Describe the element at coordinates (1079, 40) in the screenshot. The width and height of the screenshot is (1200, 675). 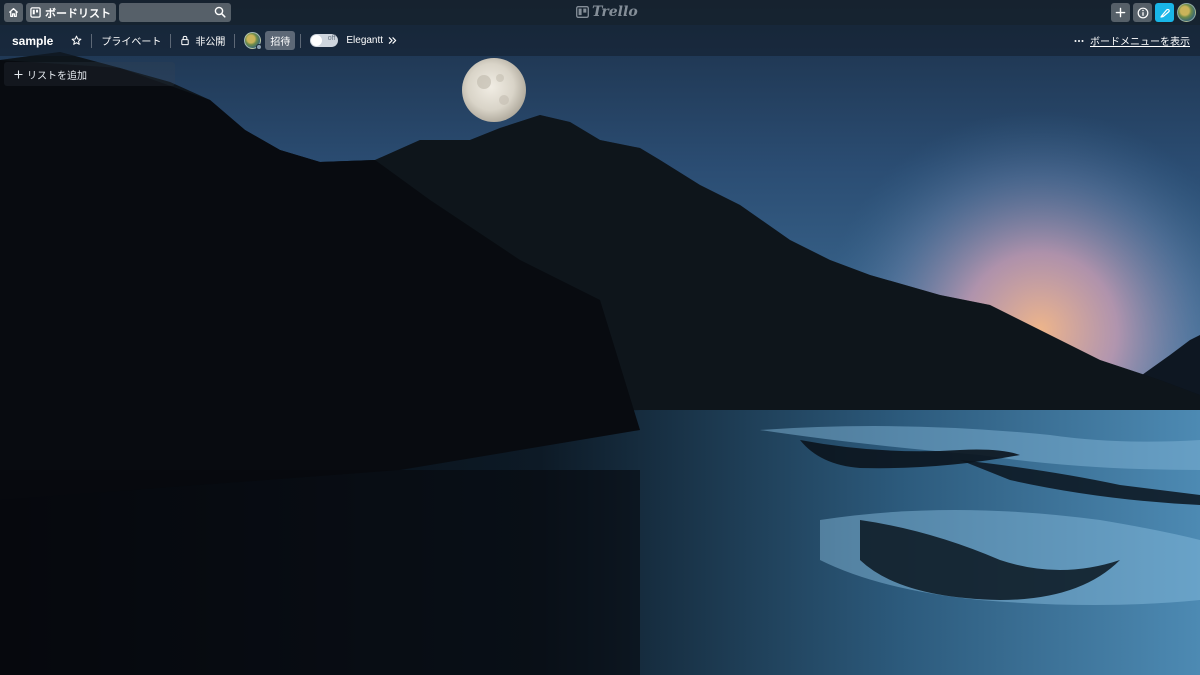
I see `more-horizontal-icon` at that location.